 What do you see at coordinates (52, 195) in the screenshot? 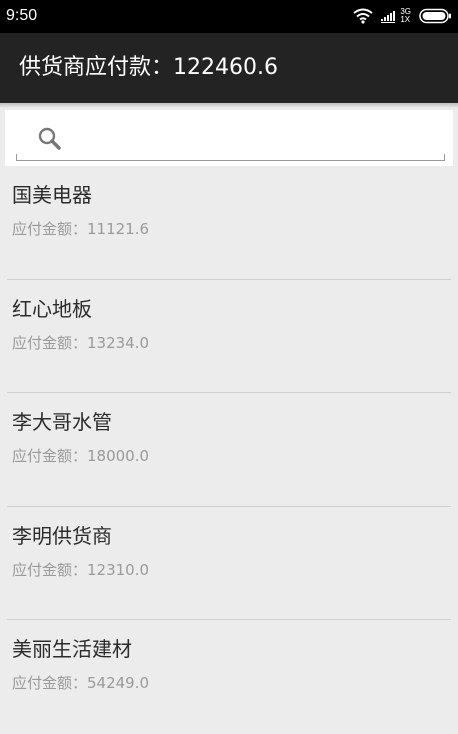
I see `supplier-name: 国美电器` at bounding box center [52, 195].